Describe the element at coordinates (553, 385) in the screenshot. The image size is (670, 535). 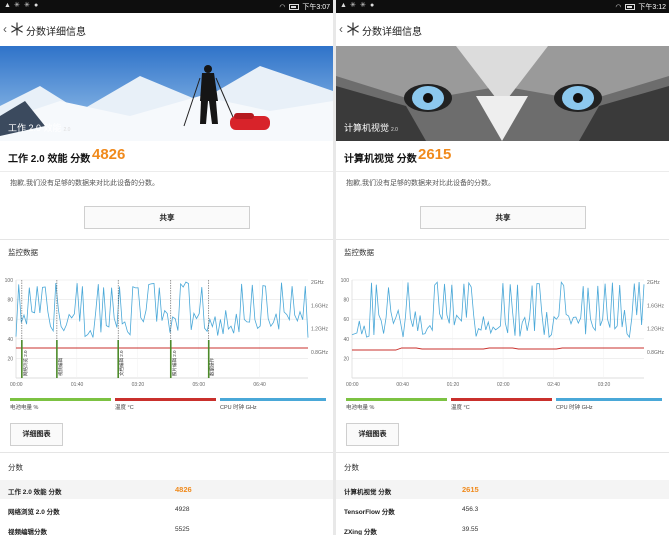
I see `x-tick-label: 02:40` at that location.